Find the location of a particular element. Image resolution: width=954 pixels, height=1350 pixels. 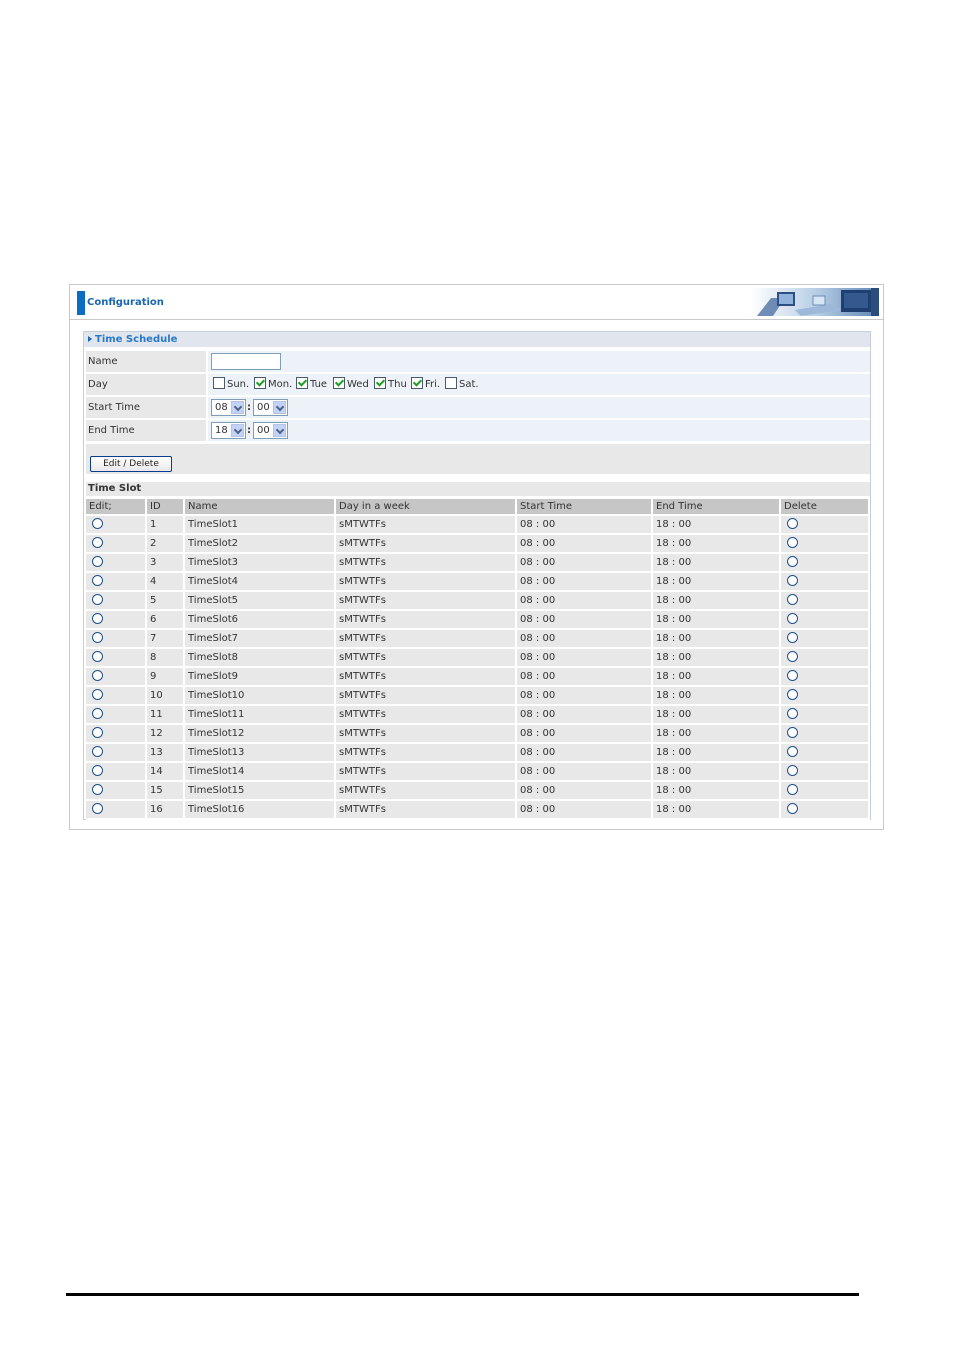

table-row: 11 TimeSlot11 sMTWTFs 08 : 00 18 : 00 is located at coordinates (478, 715).